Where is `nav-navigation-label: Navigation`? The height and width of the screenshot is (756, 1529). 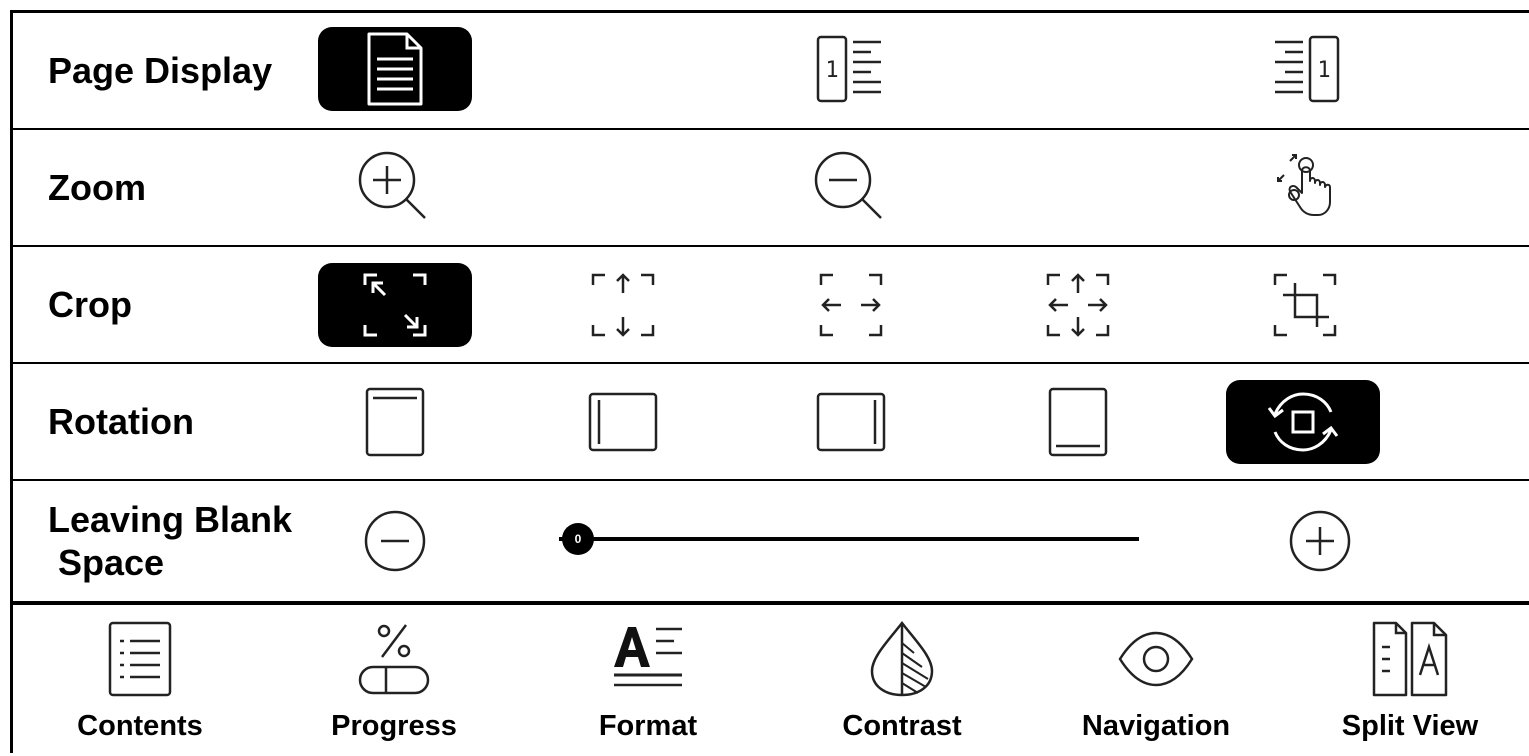 nav-navigation-label: Navigation is located at coordinates (1156, 726).